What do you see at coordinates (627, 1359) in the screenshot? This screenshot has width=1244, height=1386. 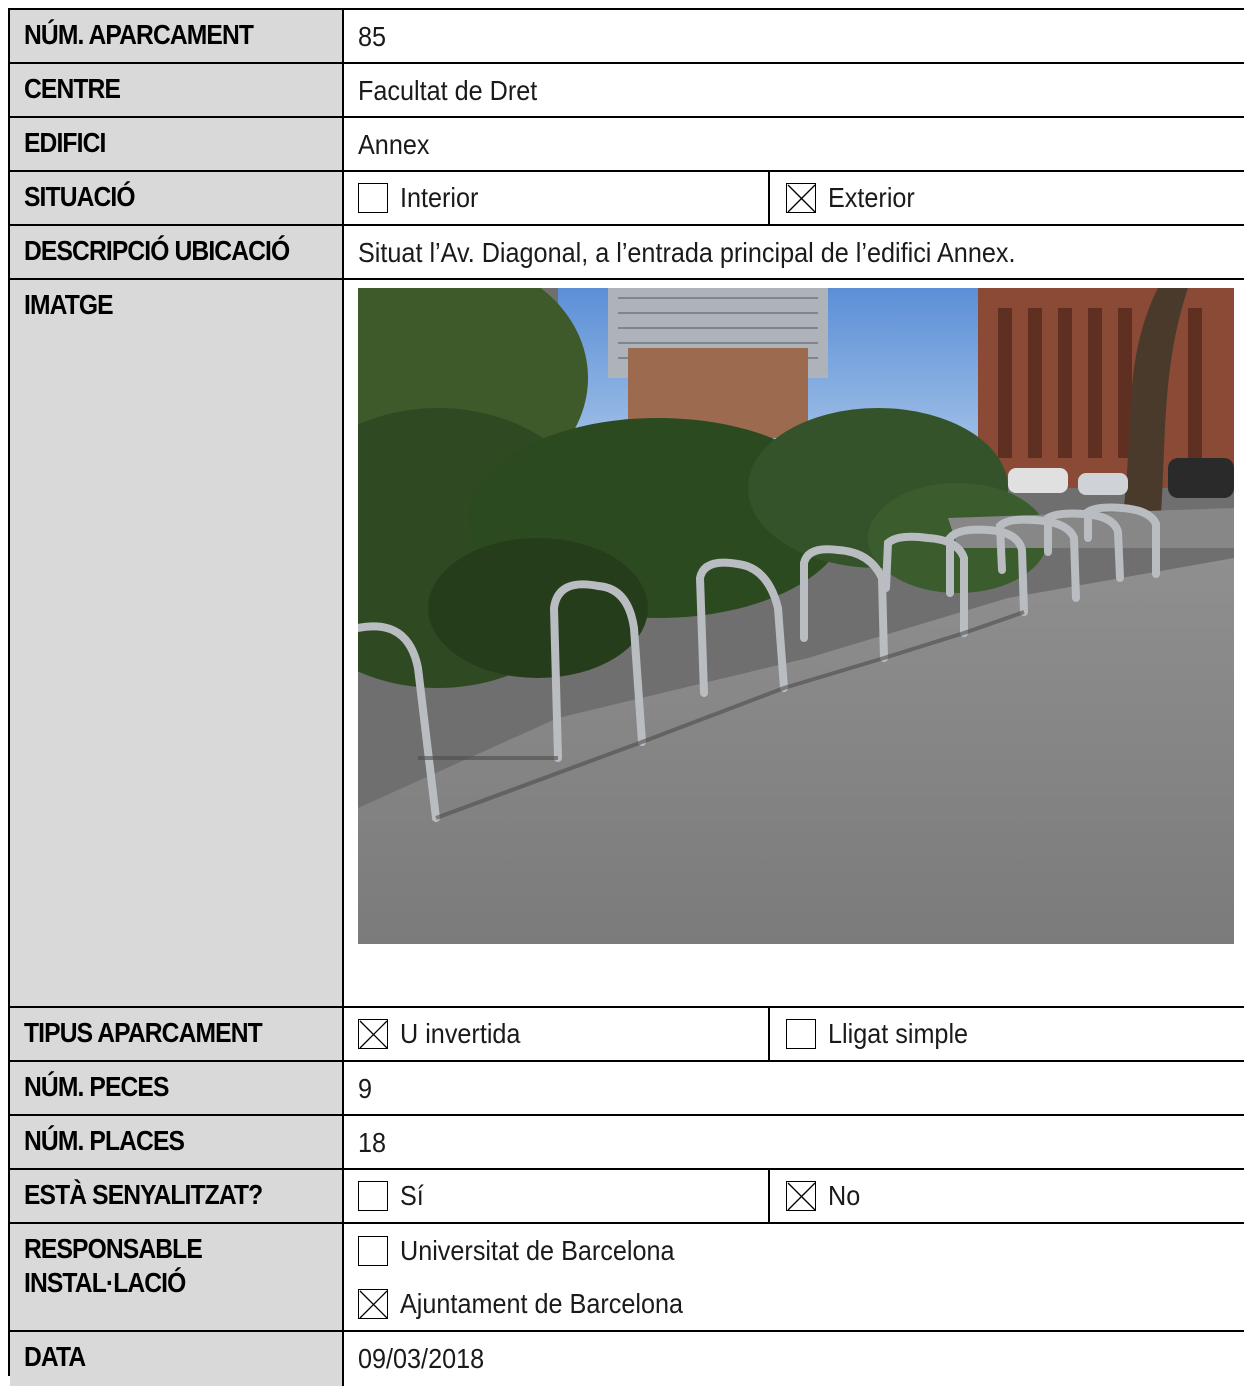 I see `row-data: DATA 09/03/2018` at bounding box center [627, 1359].